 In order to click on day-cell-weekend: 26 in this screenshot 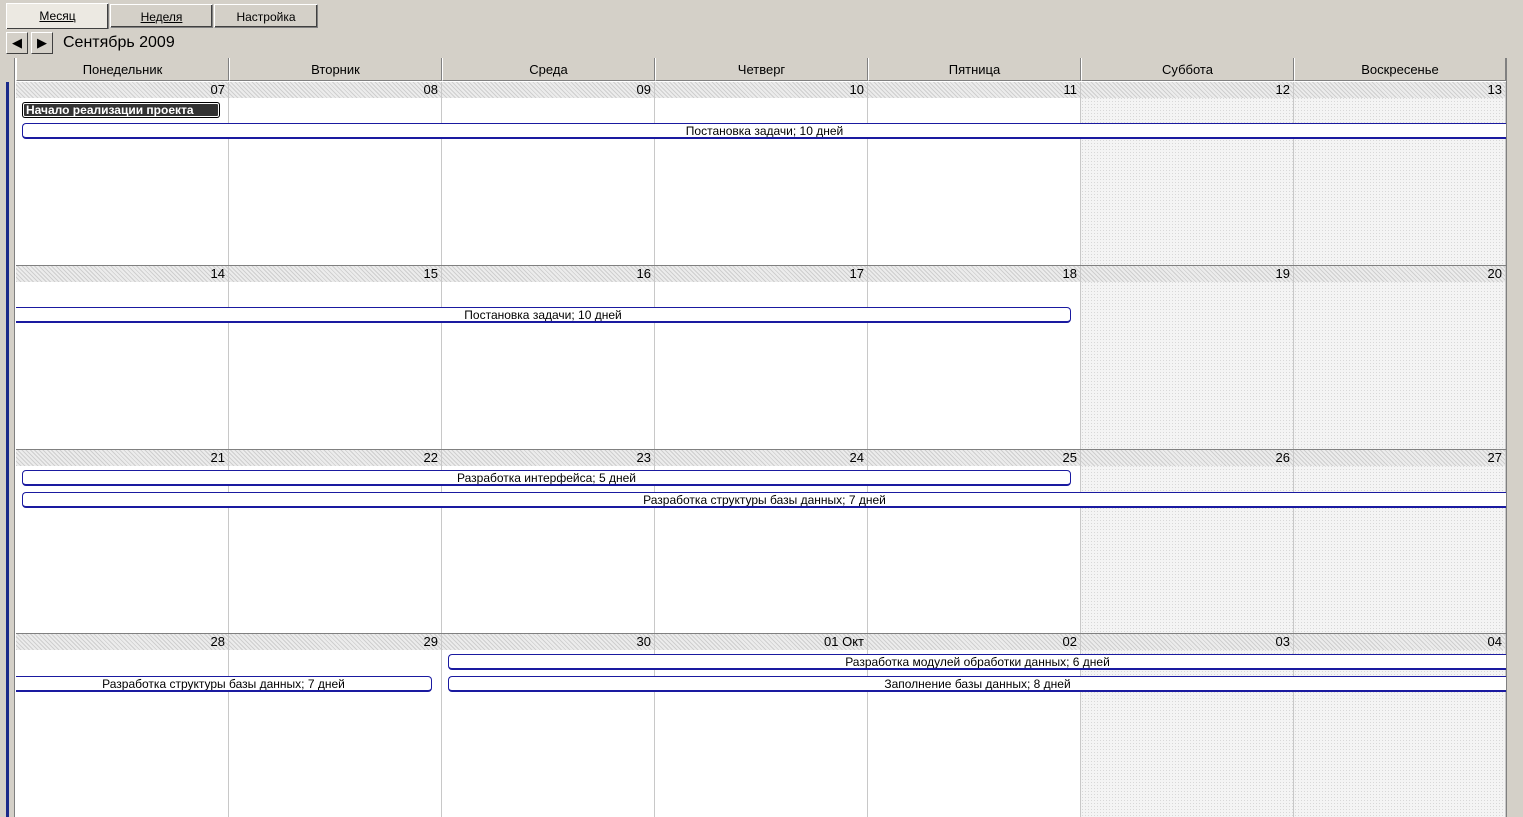, I will do `click(1187, 541)`.